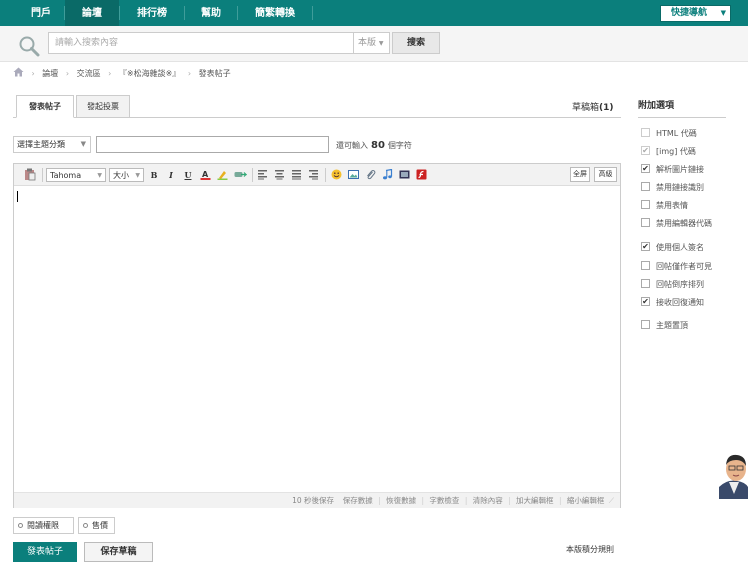 The image size is (748, 569). I want to click on breadcrumb-section: 交流區, so click(89, 74).